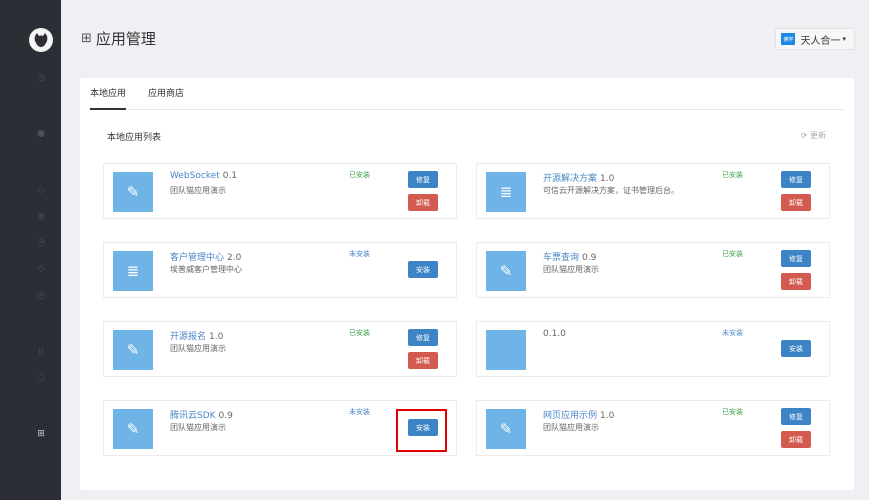  I want to click on app-card: ✎ WebSocket 0.1 团队猫应用演示 已安装 修复卸载, so click(280, 191).